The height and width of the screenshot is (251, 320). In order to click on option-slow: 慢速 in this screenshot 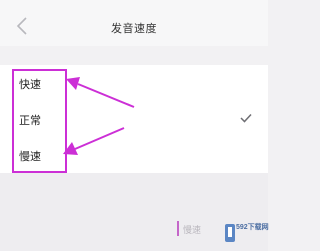, I will do `click(134, 155)`.